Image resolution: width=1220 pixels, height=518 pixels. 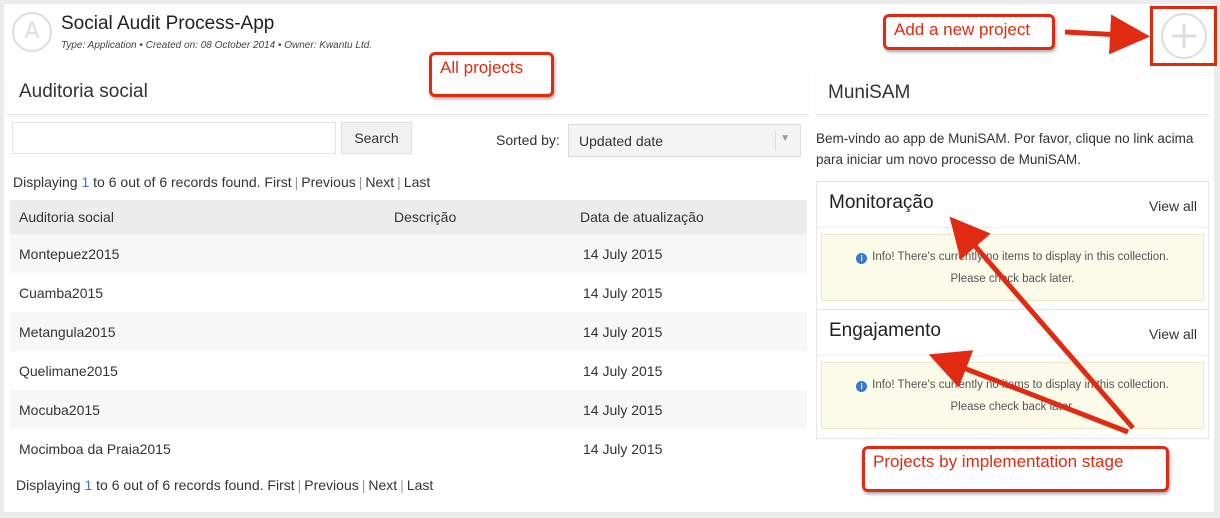 I want to click on annotation-arrows, so click(x=1039, y=224).